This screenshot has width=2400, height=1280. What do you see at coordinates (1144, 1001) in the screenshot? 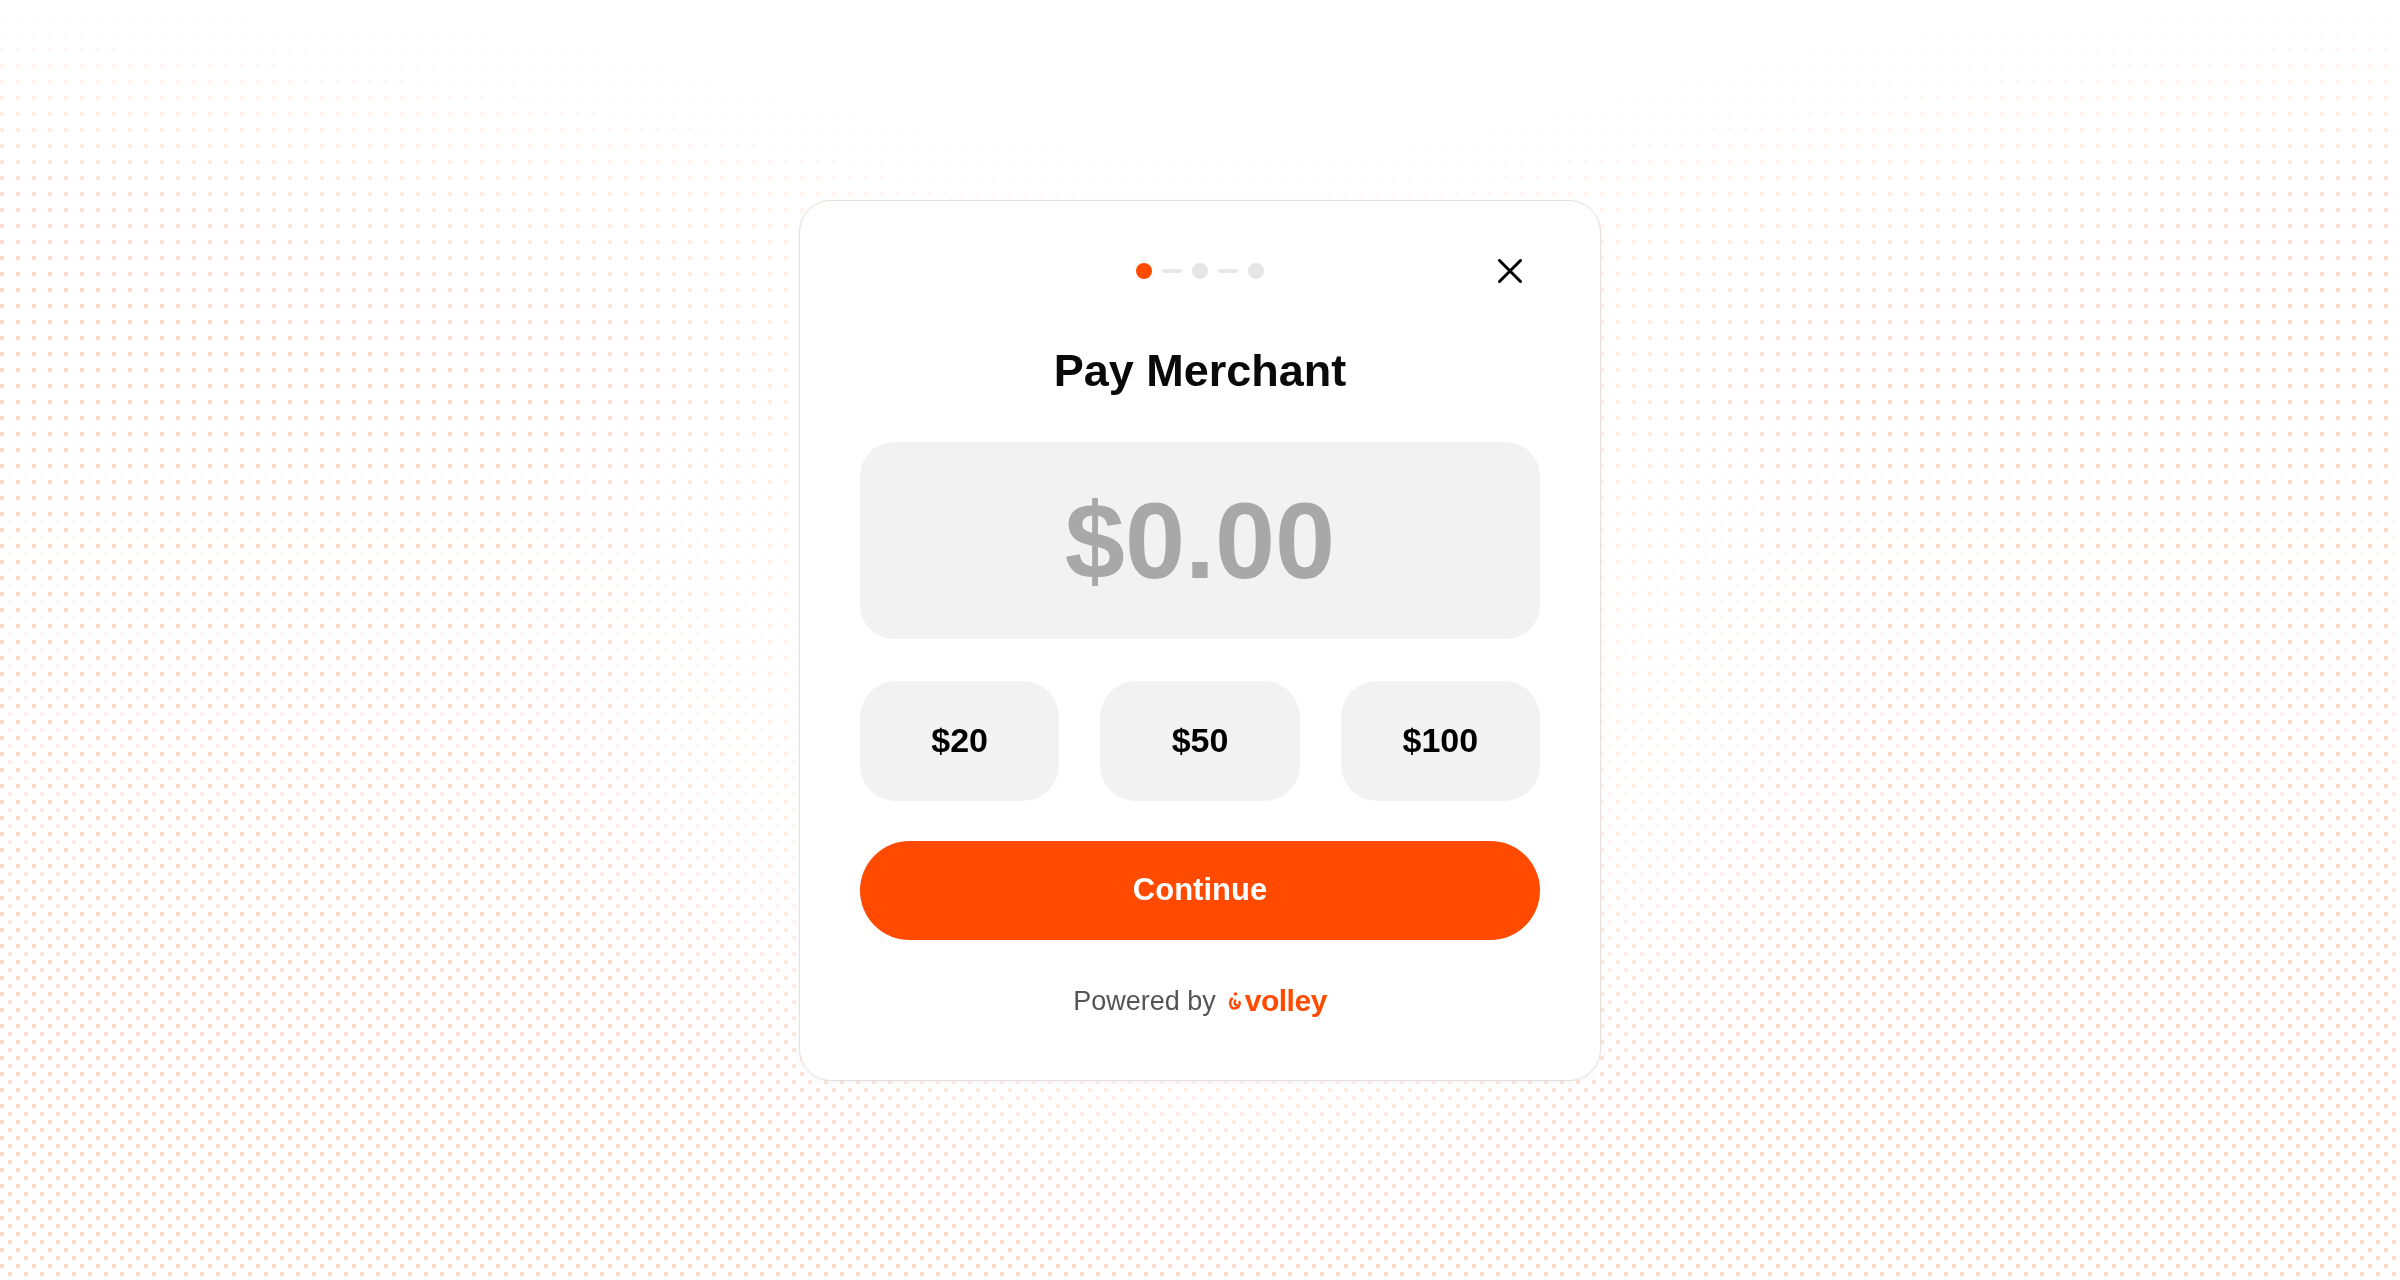
I see `powered-by-text: Powered by` at bounding box center [1144, 1001].